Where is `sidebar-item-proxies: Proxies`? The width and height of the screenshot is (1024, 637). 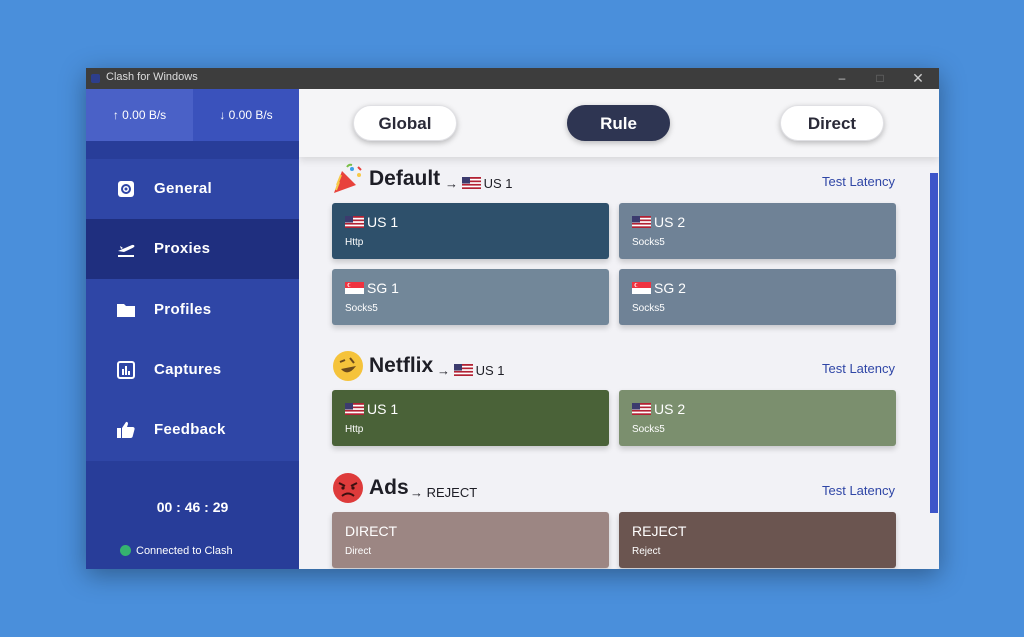
sidebar-item-proxies: Proxies is located at coordinates (192, 249).